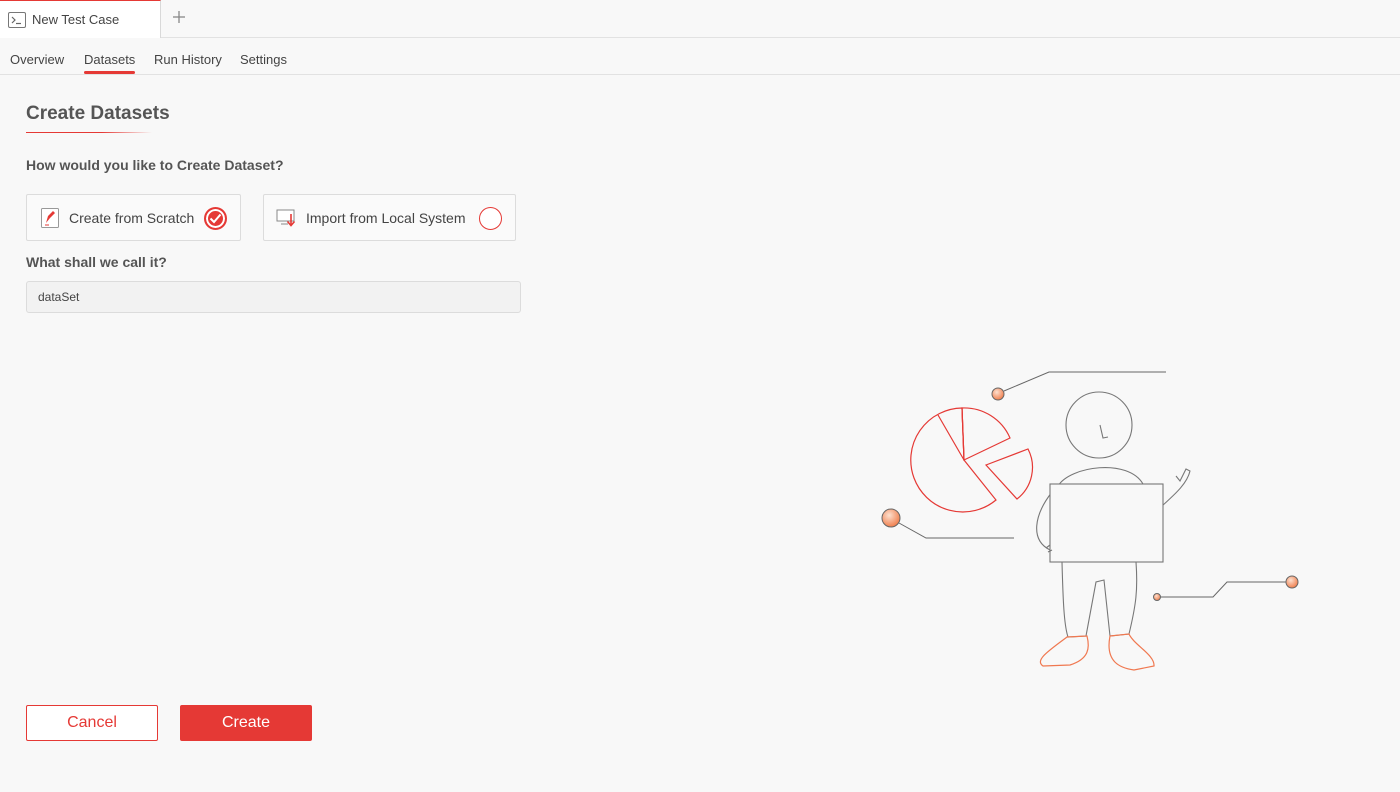 The width and height of the screenshot is (1400, 792). Describe the element at coordinates (37, 59) in the screenshot. I see `tab-overview: Overview` at that location.